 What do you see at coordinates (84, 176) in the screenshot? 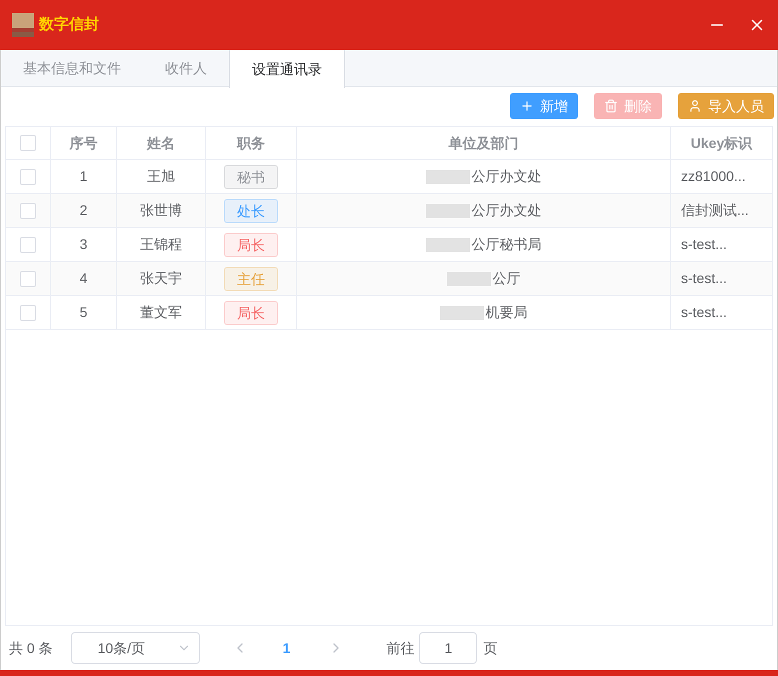
I see `table-cell-text: 1` at bounding box center [84, 176].